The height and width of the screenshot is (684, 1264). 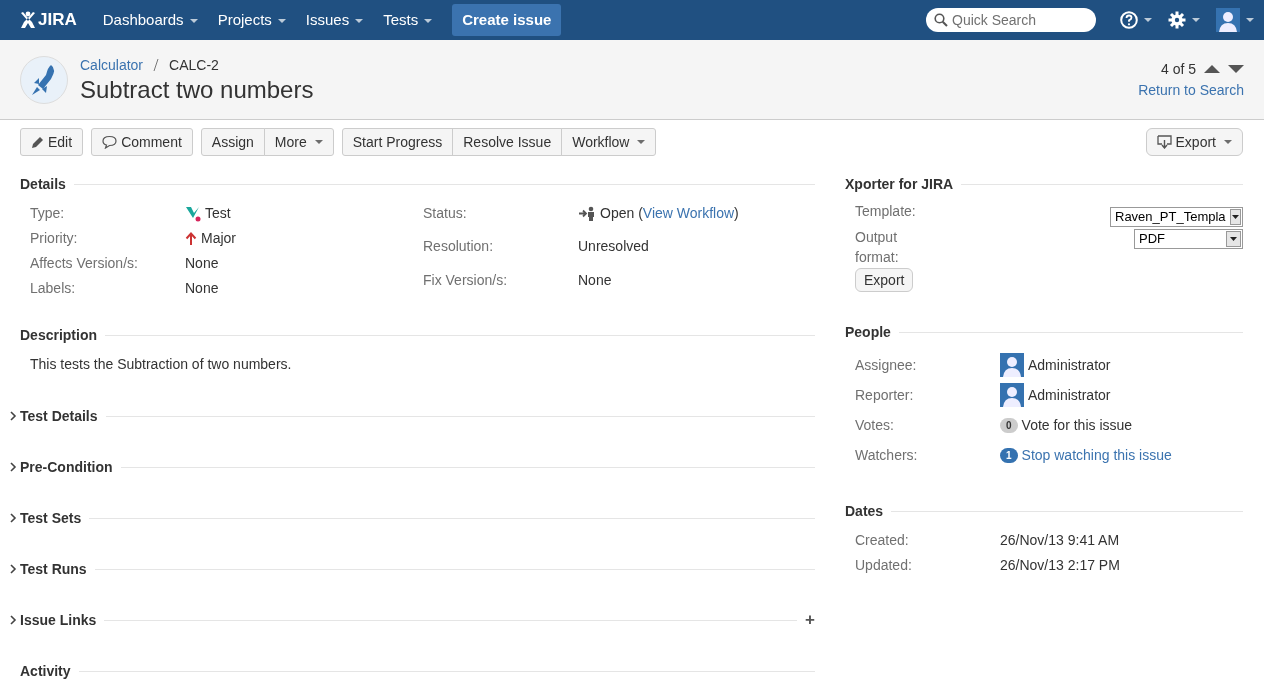 What do you see at coordinates (1077, 425) in the screenshot?
I see `vote-text: Vote for this issue` at bounding box center [1077, 425].